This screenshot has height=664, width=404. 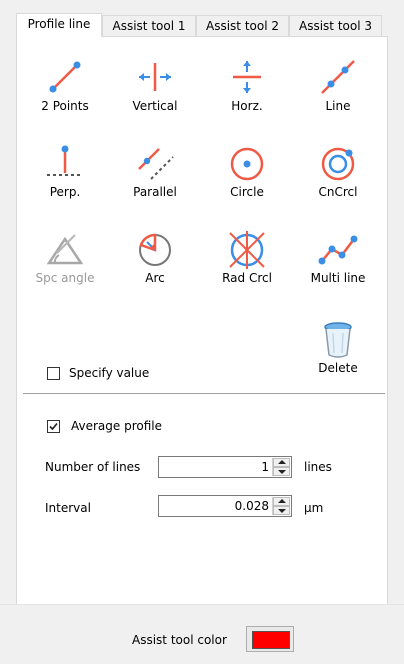 What do you see at coordinates (314, 508) in the screenshot?
I see `interval-unit: µm` at bounding box center [314, 508].